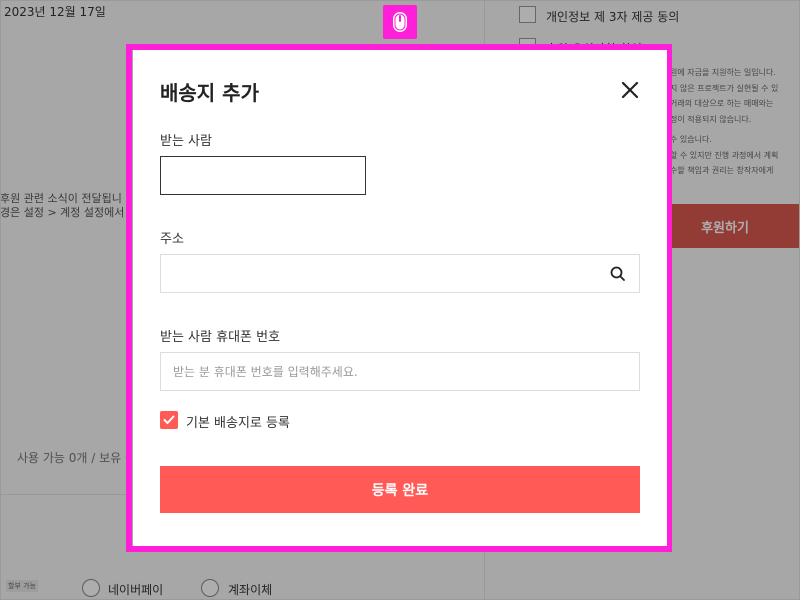 The width and height of the screenshot is (800, 600). What do you see at coordinates (263, 175) in the screenshot?
I see `recipient-input` at bounding box center [263, 175].